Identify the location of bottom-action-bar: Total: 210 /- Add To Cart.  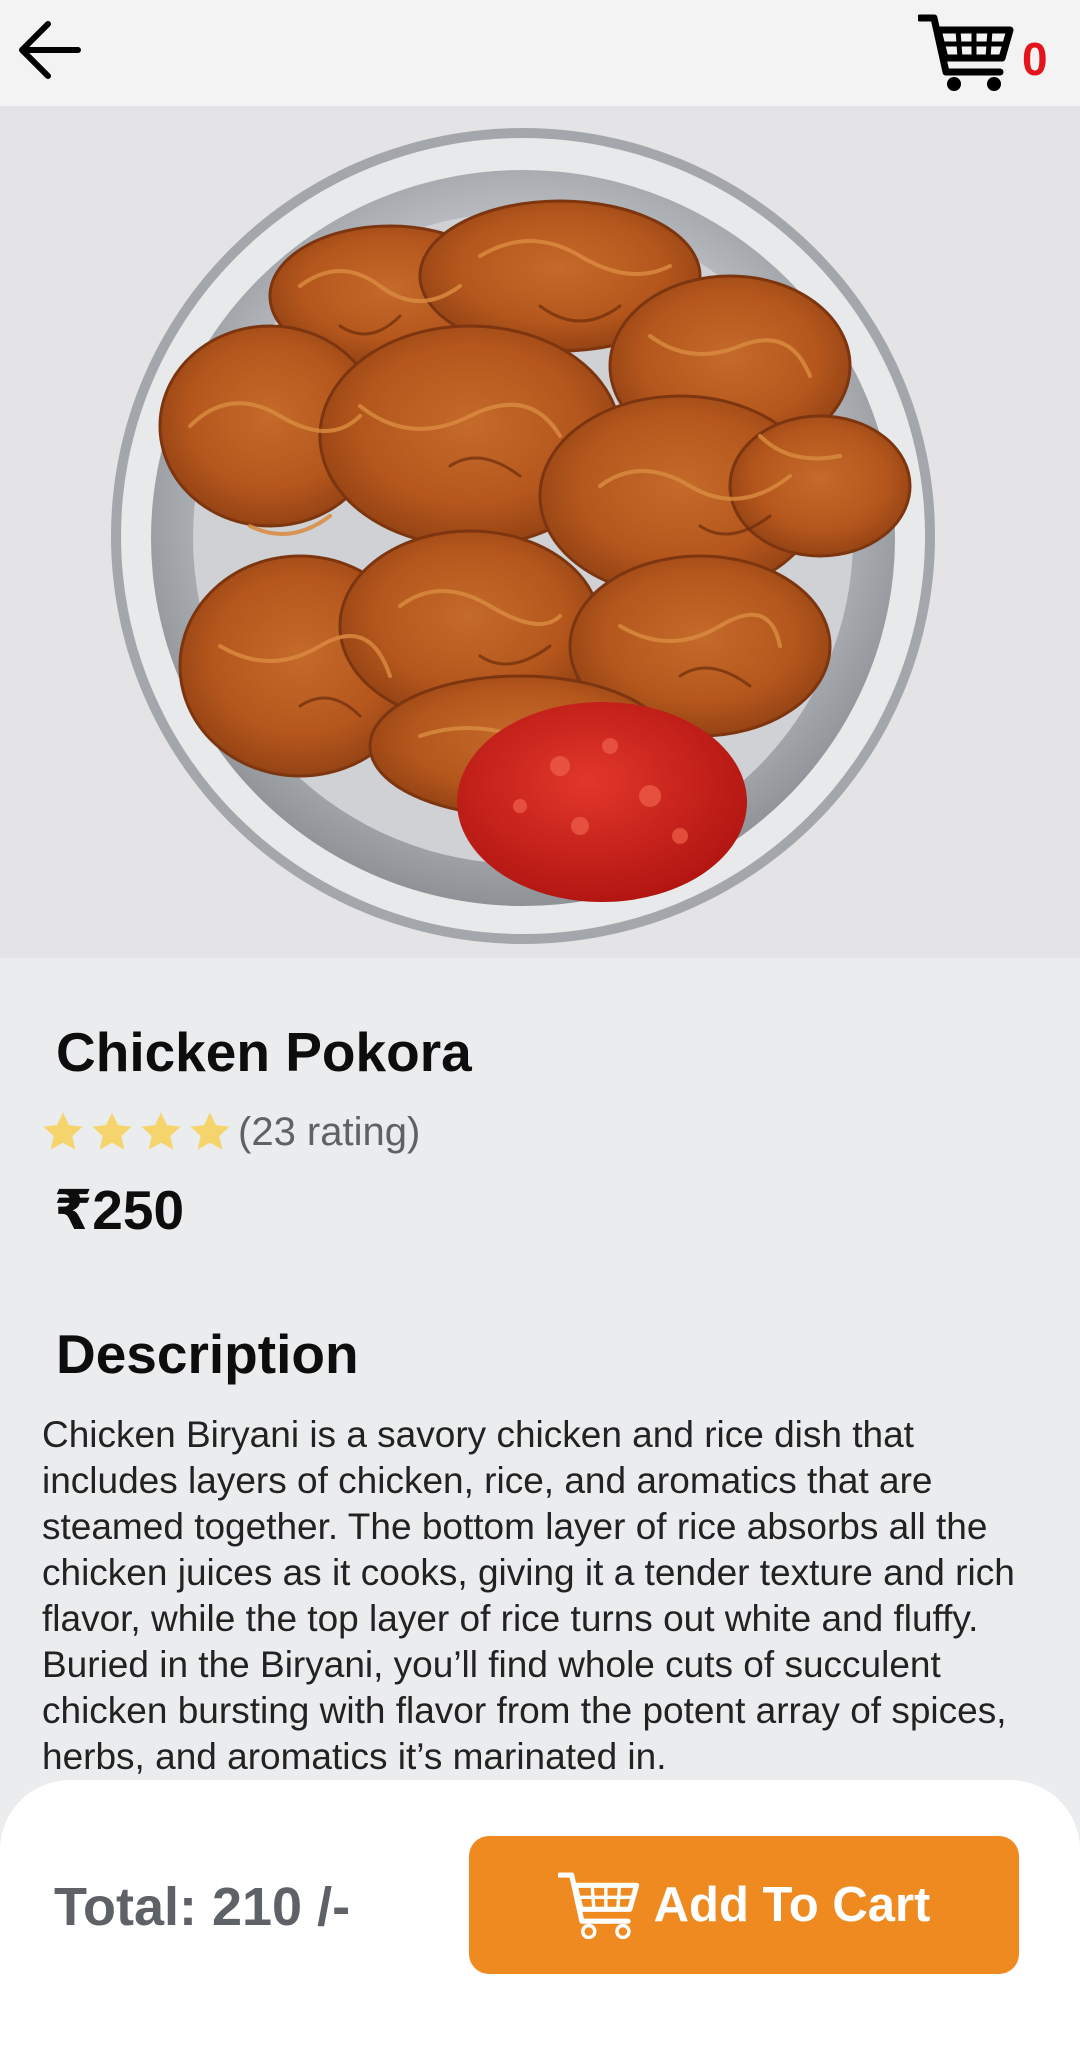
(540, 1917).